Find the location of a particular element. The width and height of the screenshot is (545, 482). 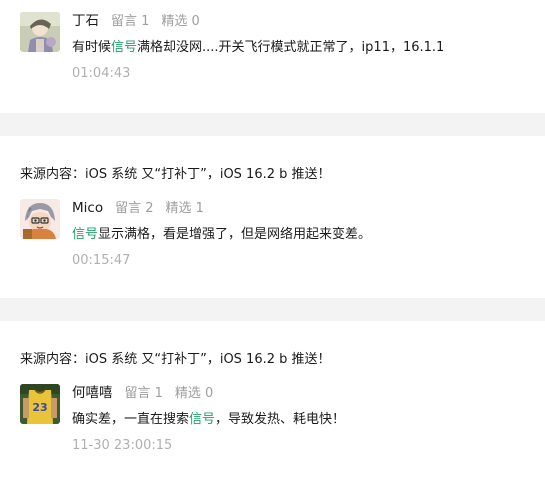

comment-text-part: 有时候 is located at coordinates (92, 47).